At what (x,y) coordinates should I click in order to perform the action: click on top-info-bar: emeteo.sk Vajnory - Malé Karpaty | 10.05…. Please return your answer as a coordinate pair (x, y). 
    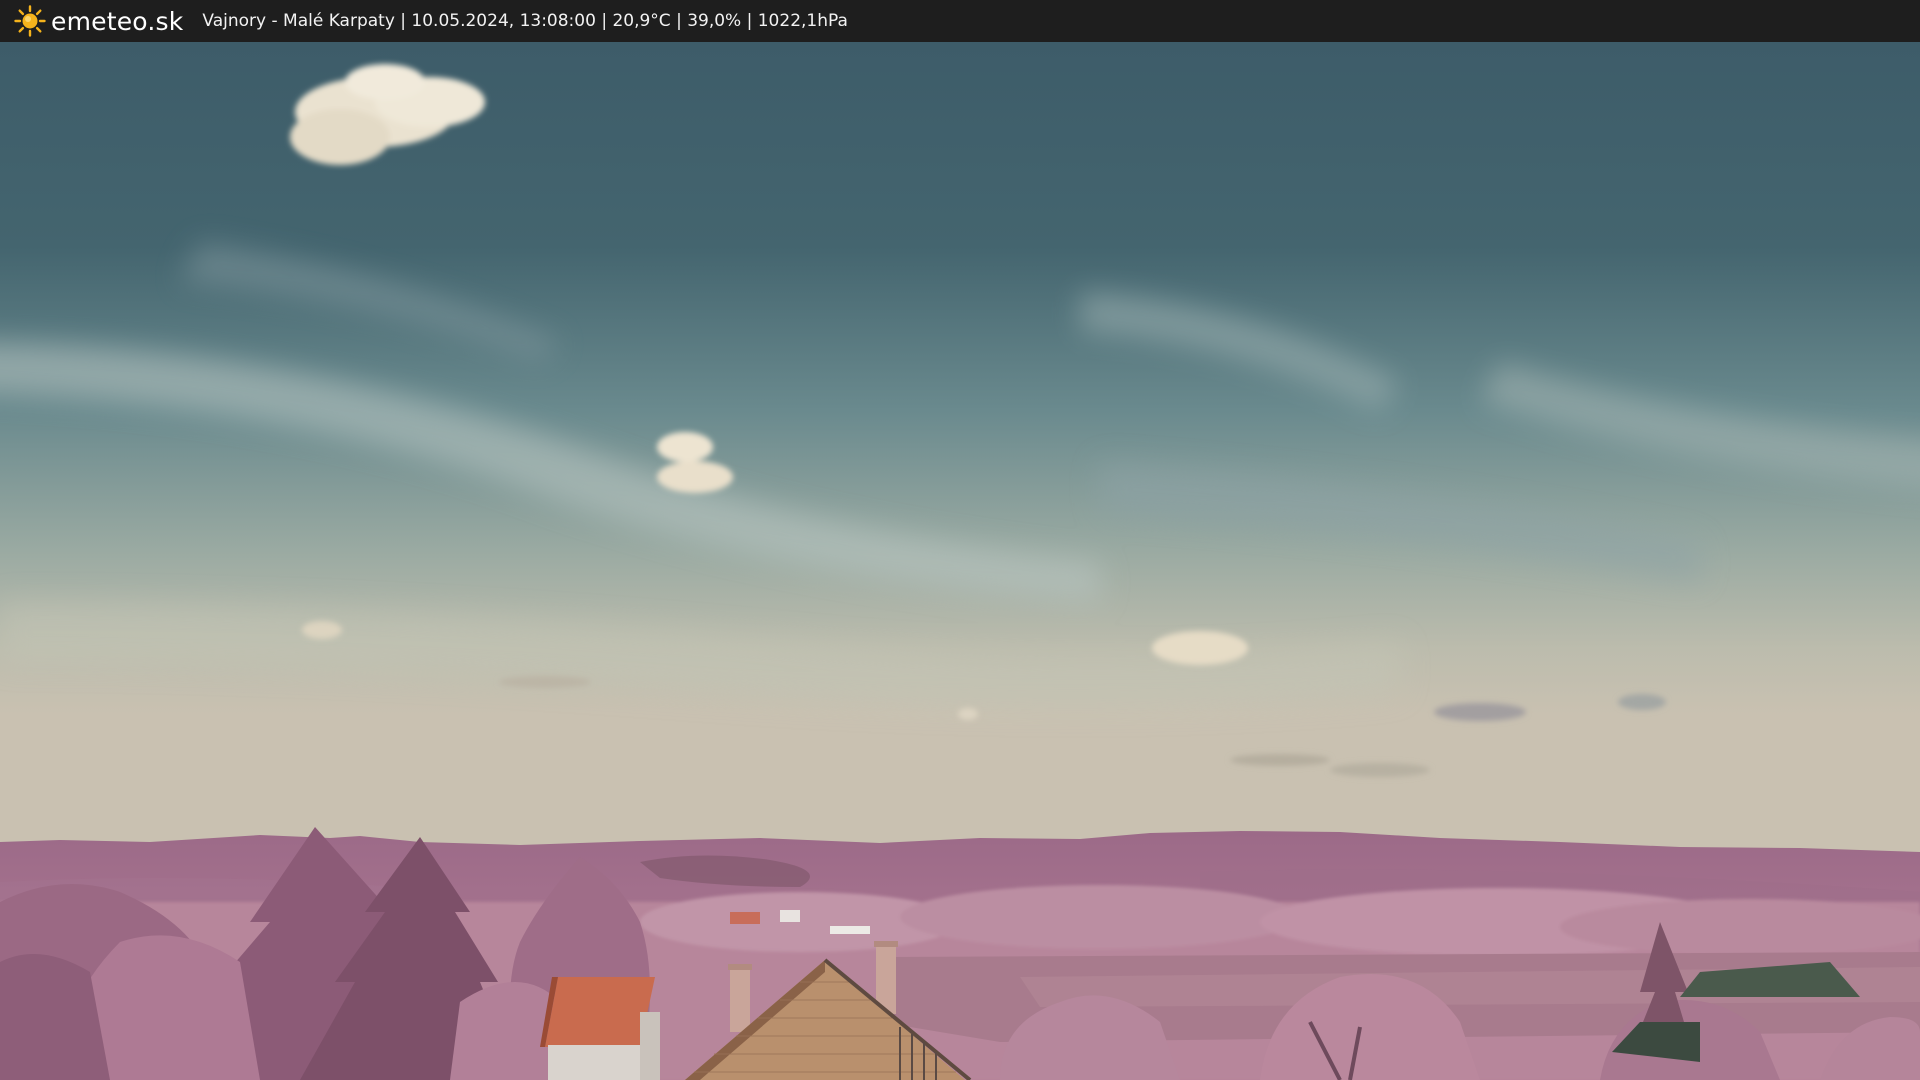
    Looking at the image, I should click on (960, 21).